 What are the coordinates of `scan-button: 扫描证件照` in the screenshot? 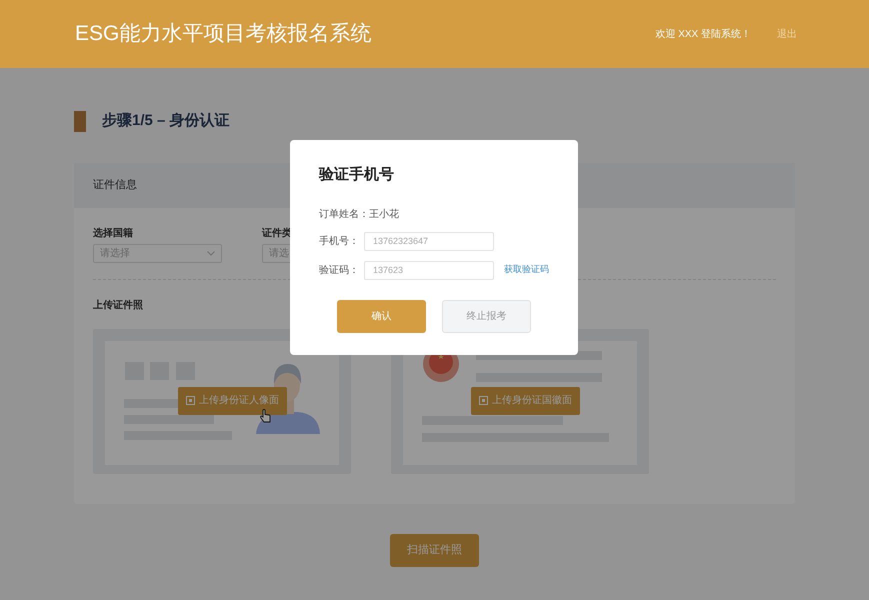 It's located at (434, 550).